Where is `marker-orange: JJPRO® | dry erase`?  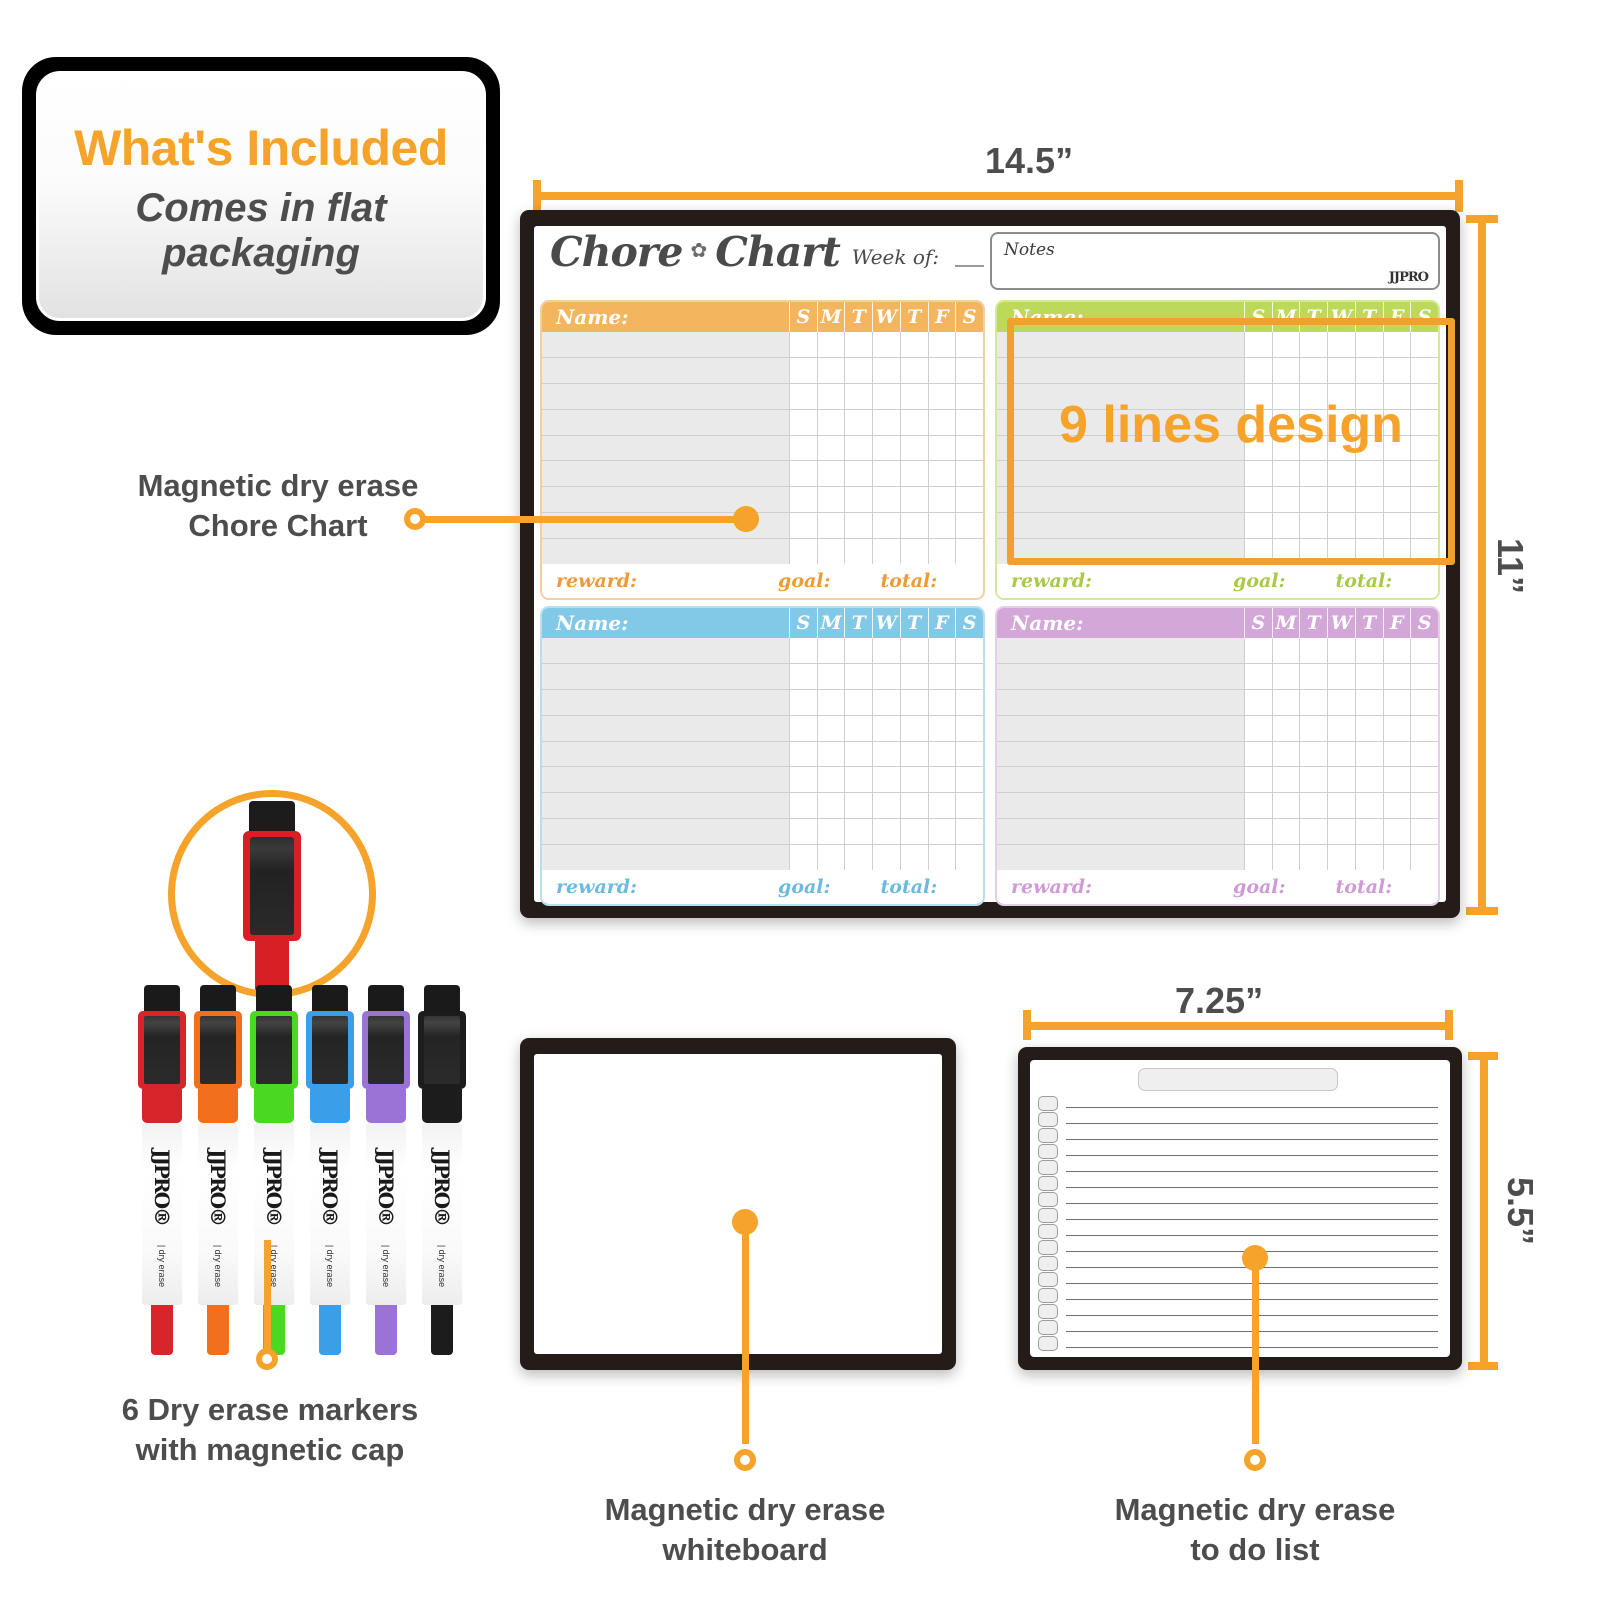
marker-orange: JJPRO® | dry erase is located at coordinates (218, 1170).